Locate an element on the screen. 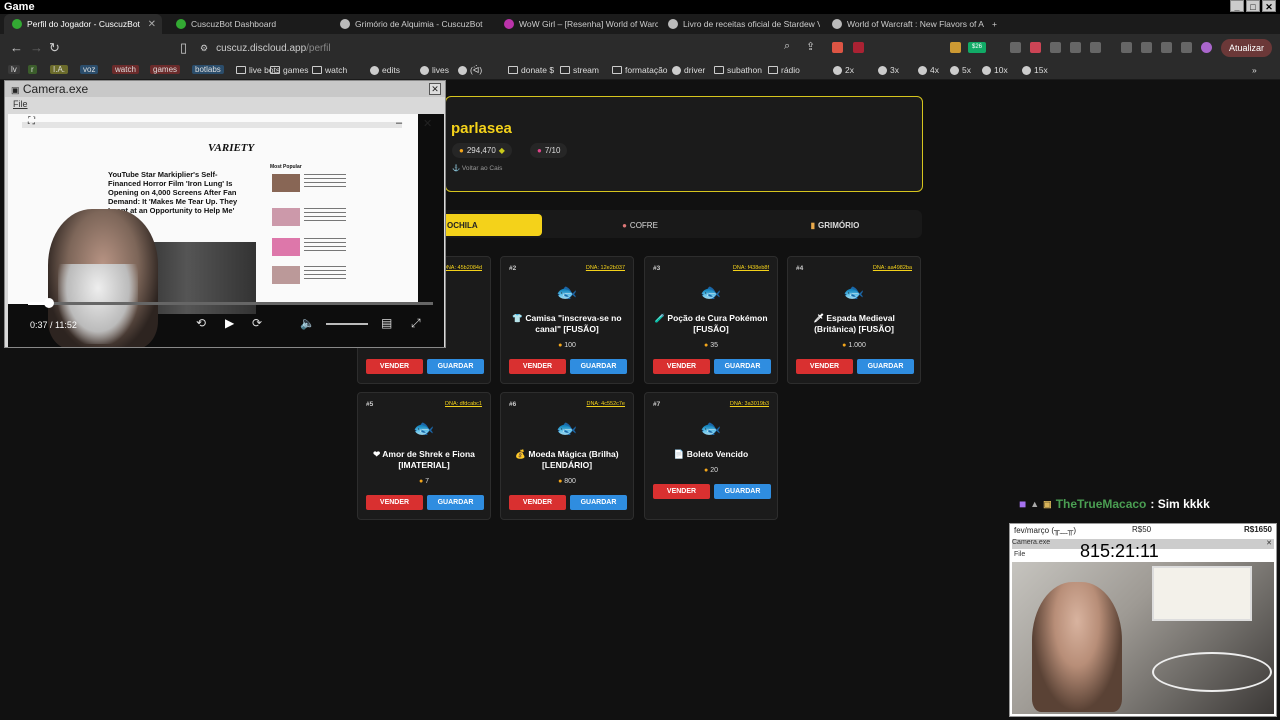  reload-icon: ↻ is located at coordinates (54, 48).